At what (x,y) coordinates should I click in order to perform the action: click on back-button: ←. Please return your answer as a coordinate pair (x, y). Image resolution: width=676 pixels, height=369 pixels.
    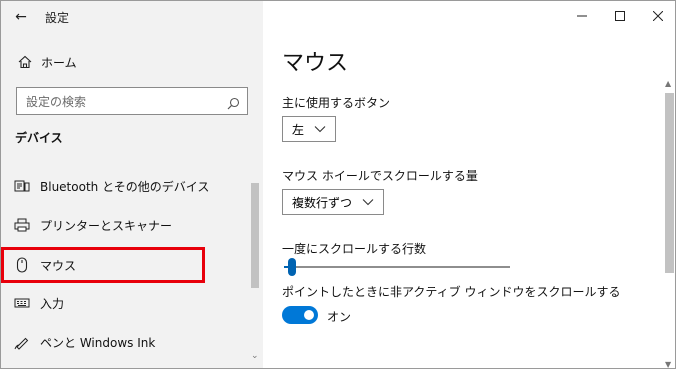
    Looking at the image, I should click on (21, 17).